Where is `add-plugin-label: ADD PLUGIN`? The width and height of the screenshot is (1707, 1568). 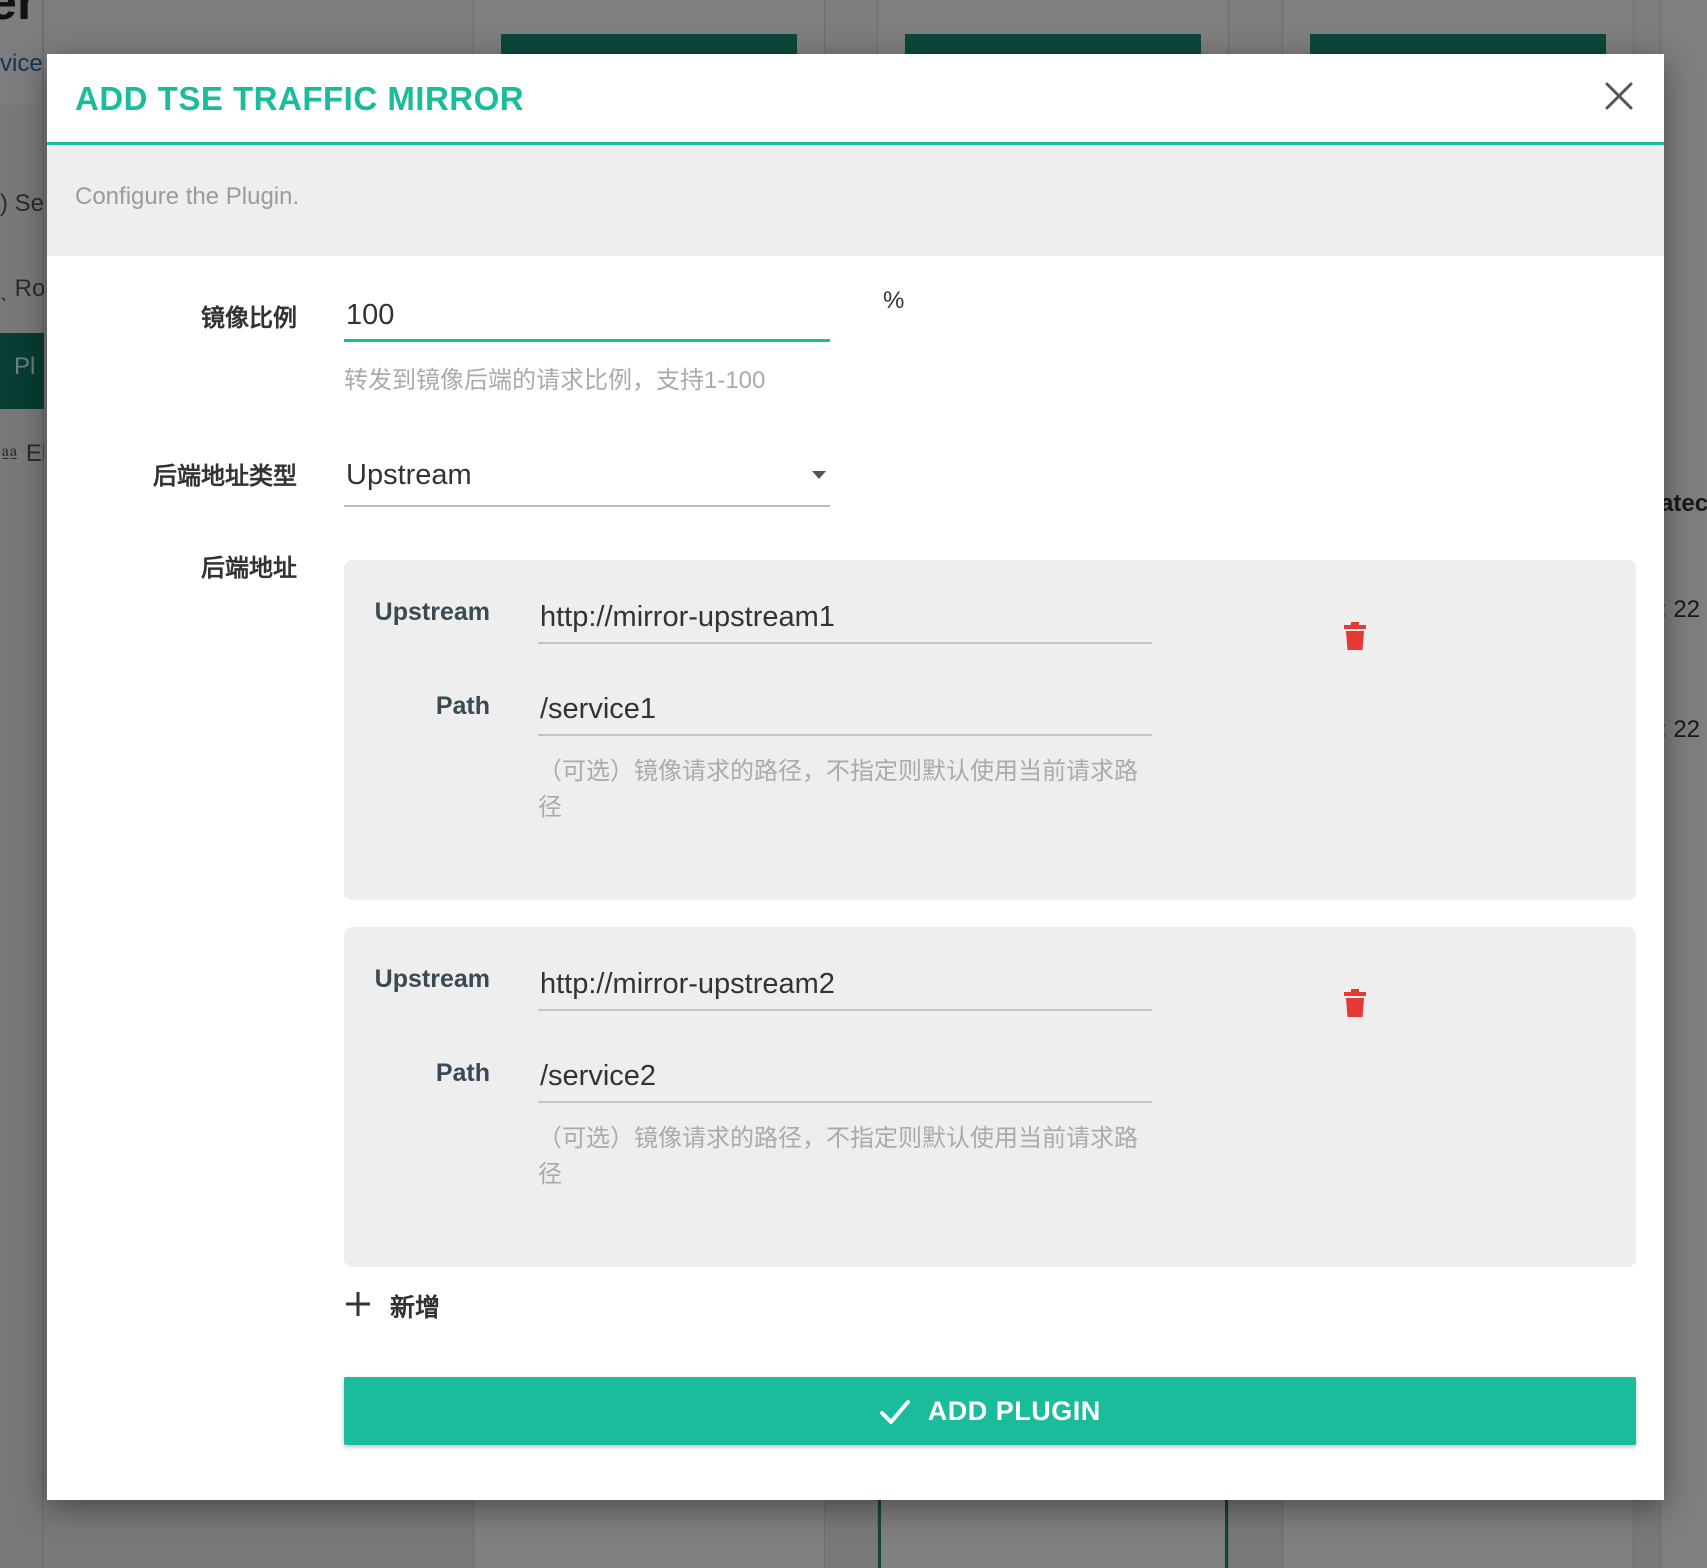 add-plugin-label: ADD PLUGIN is located at coordinates (1014, 1411).